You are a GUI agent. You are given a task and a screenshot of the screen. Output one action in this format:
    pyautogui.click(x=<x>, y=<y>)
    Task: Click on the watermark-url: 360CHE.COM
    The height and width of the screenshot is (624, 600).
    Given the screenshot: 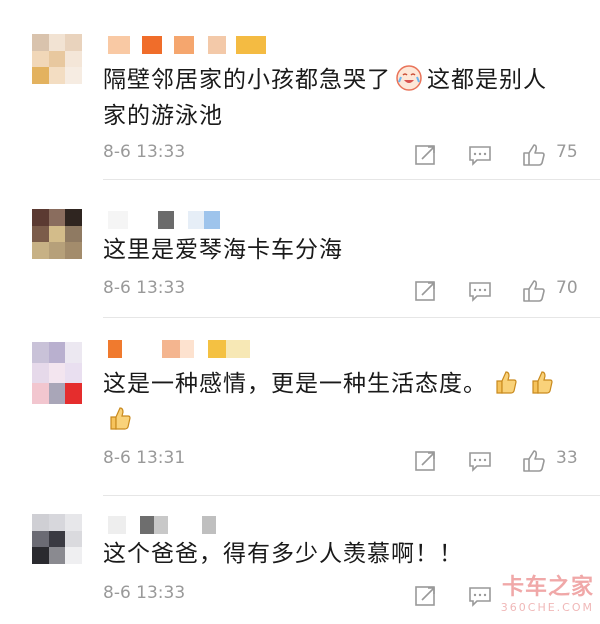 What is the action you would take?
    pyautogui.click(x=547, y=607)
    